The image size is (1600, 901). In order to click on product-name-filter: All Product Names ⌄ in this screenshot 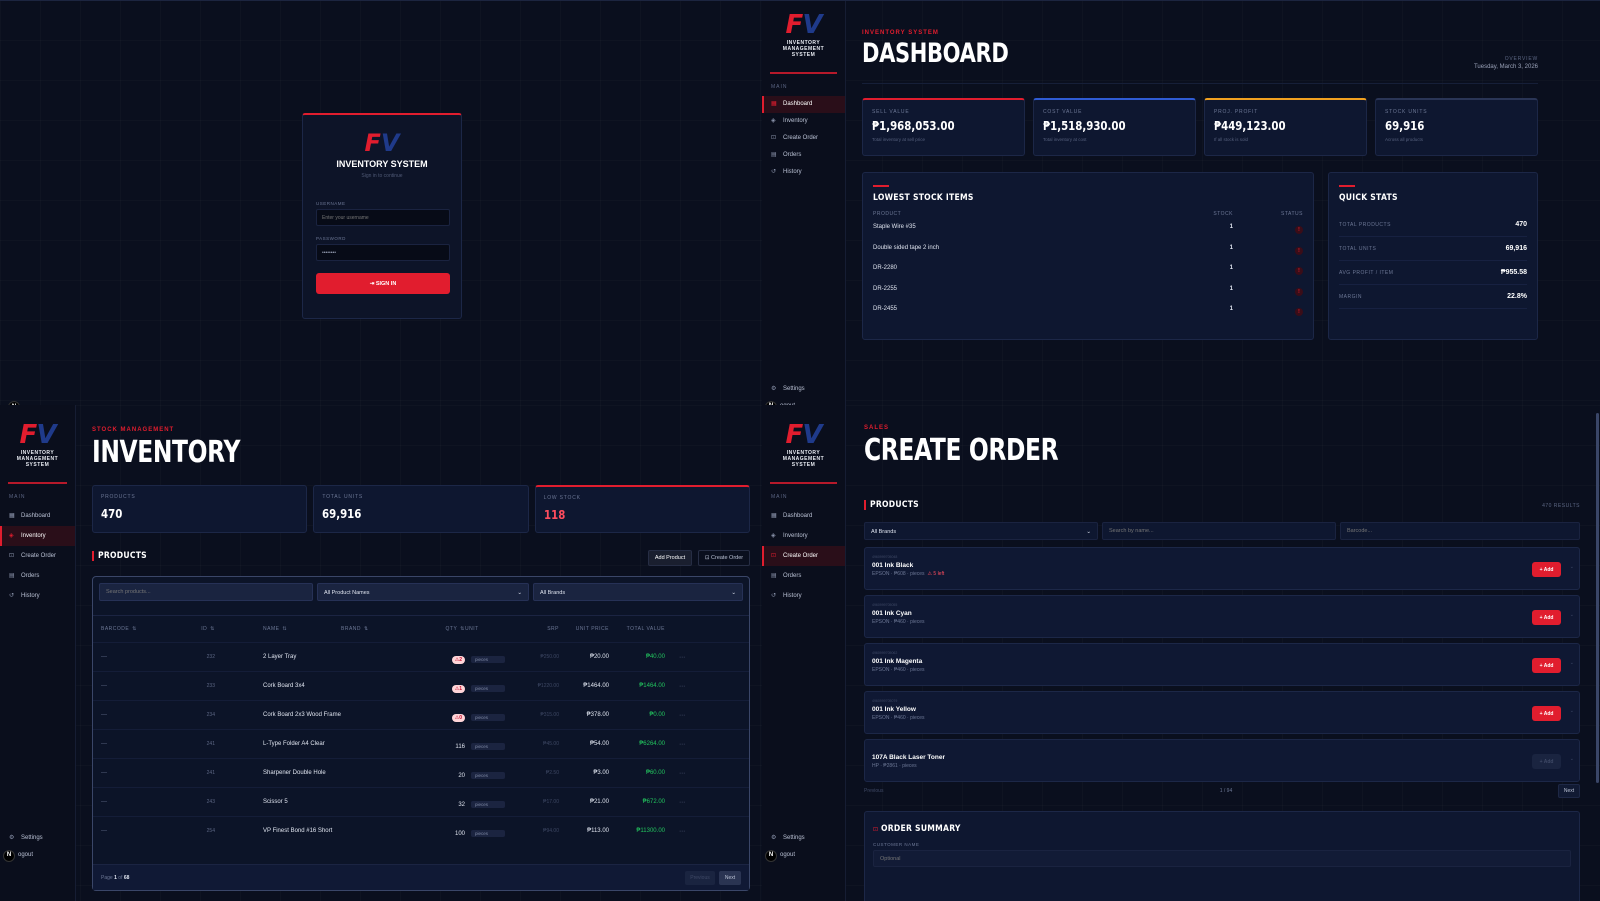, I will do `click(423, 592)`.